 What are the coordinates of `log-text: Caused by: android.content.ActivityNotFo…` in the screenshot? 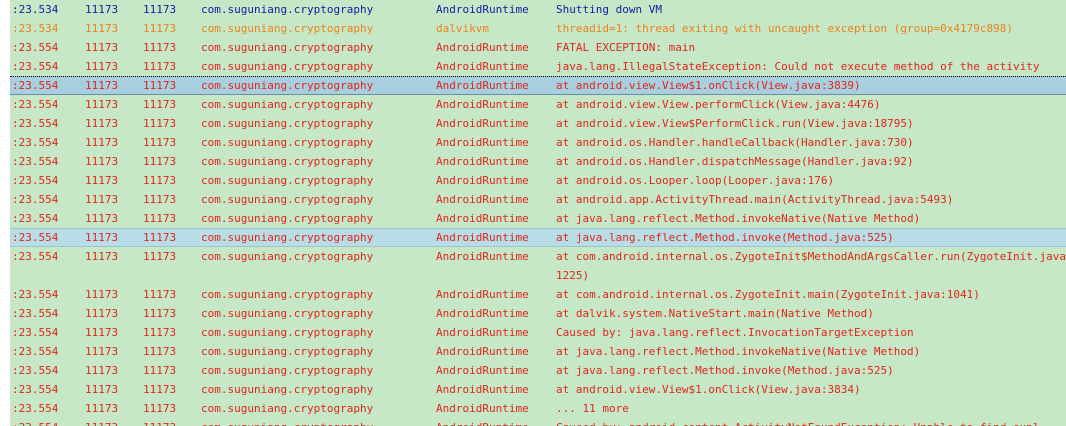 It's located at (797, 422).